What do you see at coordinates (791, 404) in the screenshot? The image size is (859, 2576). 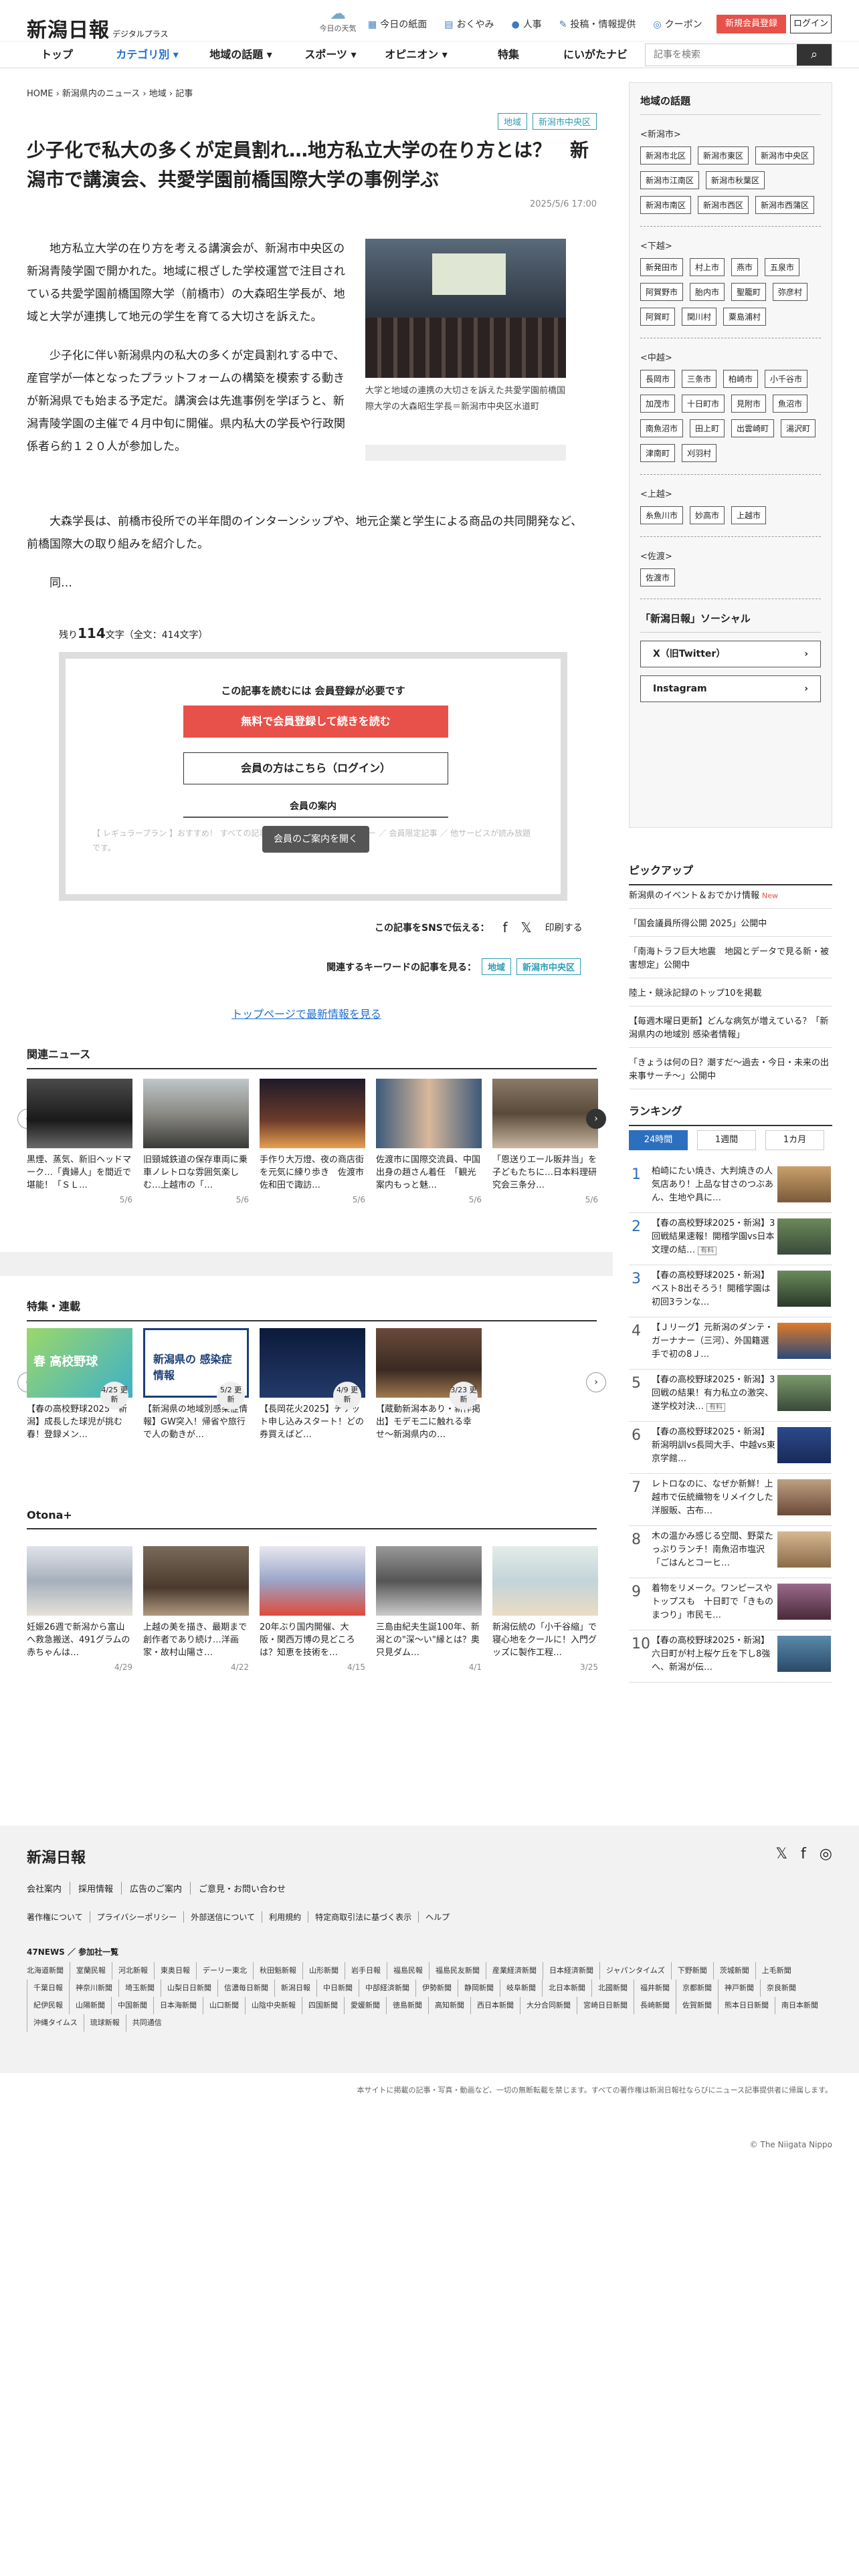 I see `region-chip: 魚沼市` at bounding box center [791, 404].